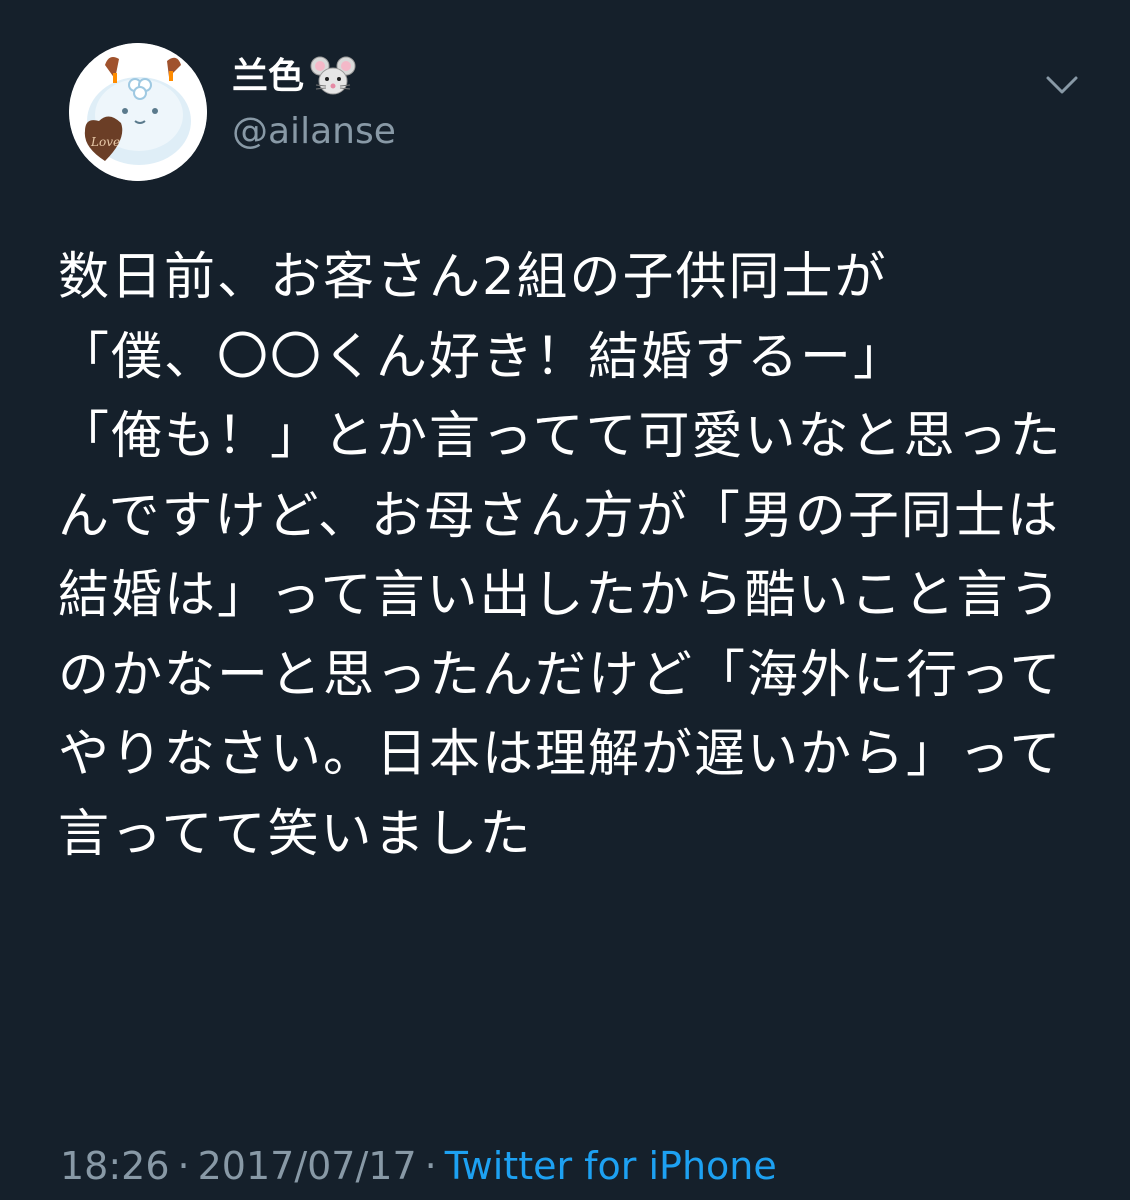 This screenshot has height=1200, width=1130. Describe the element at coordinates (115, 1166) in the screenshot. I see `tweet-time: 18:26` at that location.